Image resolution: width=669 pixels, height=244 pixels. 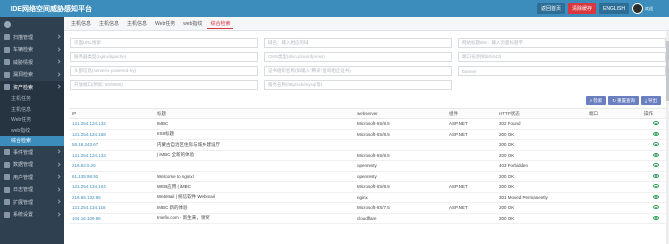 I want to click on col-webserver: webserver, so click(x=401, y=113).